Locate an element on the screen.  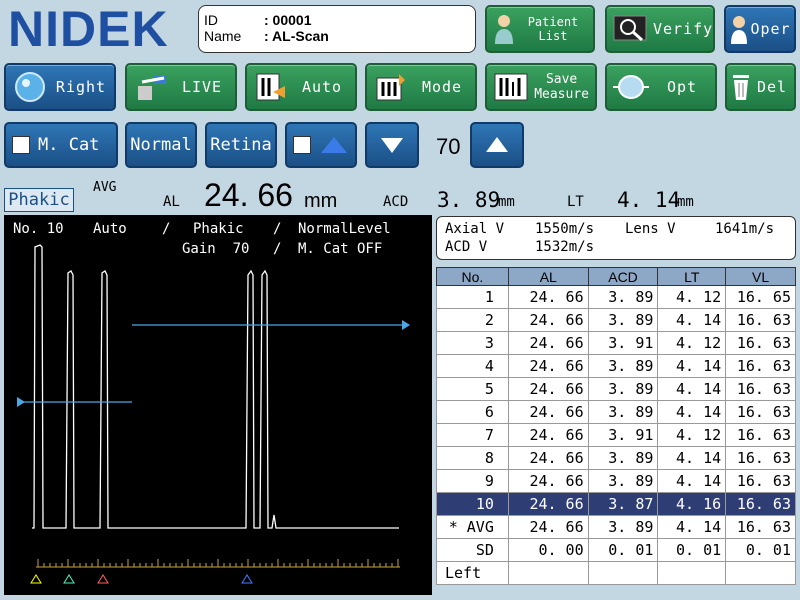
live-button: LIVE is located at coordinates (181, 87).